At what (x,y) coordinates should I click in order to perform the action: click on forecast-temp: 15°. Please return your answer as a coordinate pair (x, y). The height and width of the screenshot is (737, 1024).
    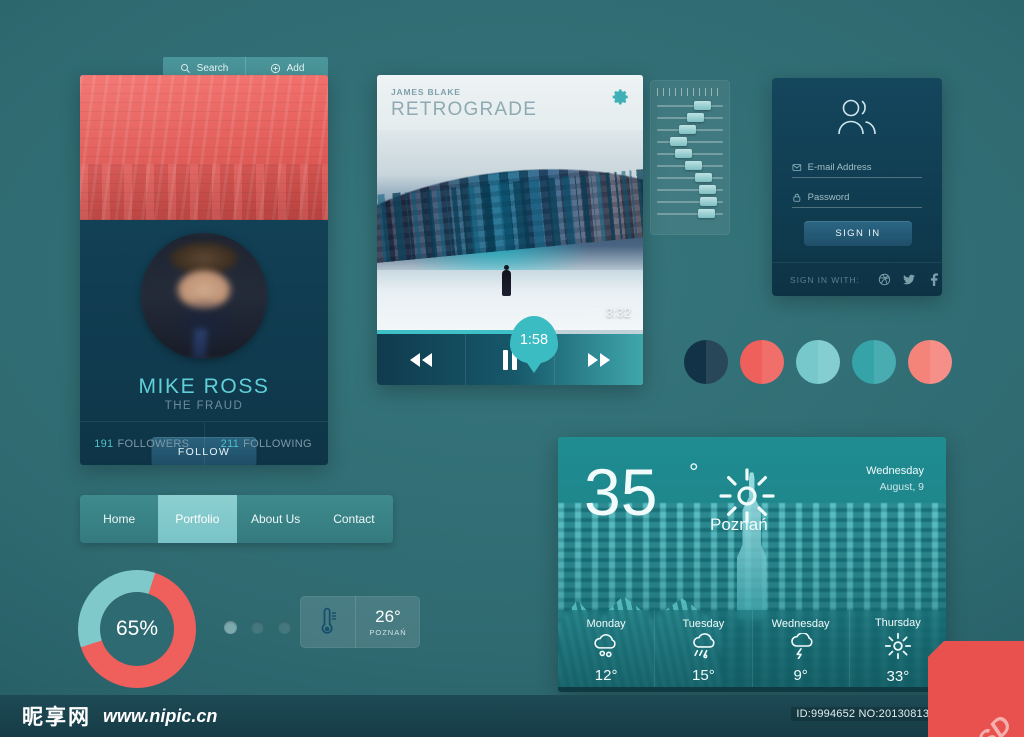
    Looking at the image, I should click on (703, 675).